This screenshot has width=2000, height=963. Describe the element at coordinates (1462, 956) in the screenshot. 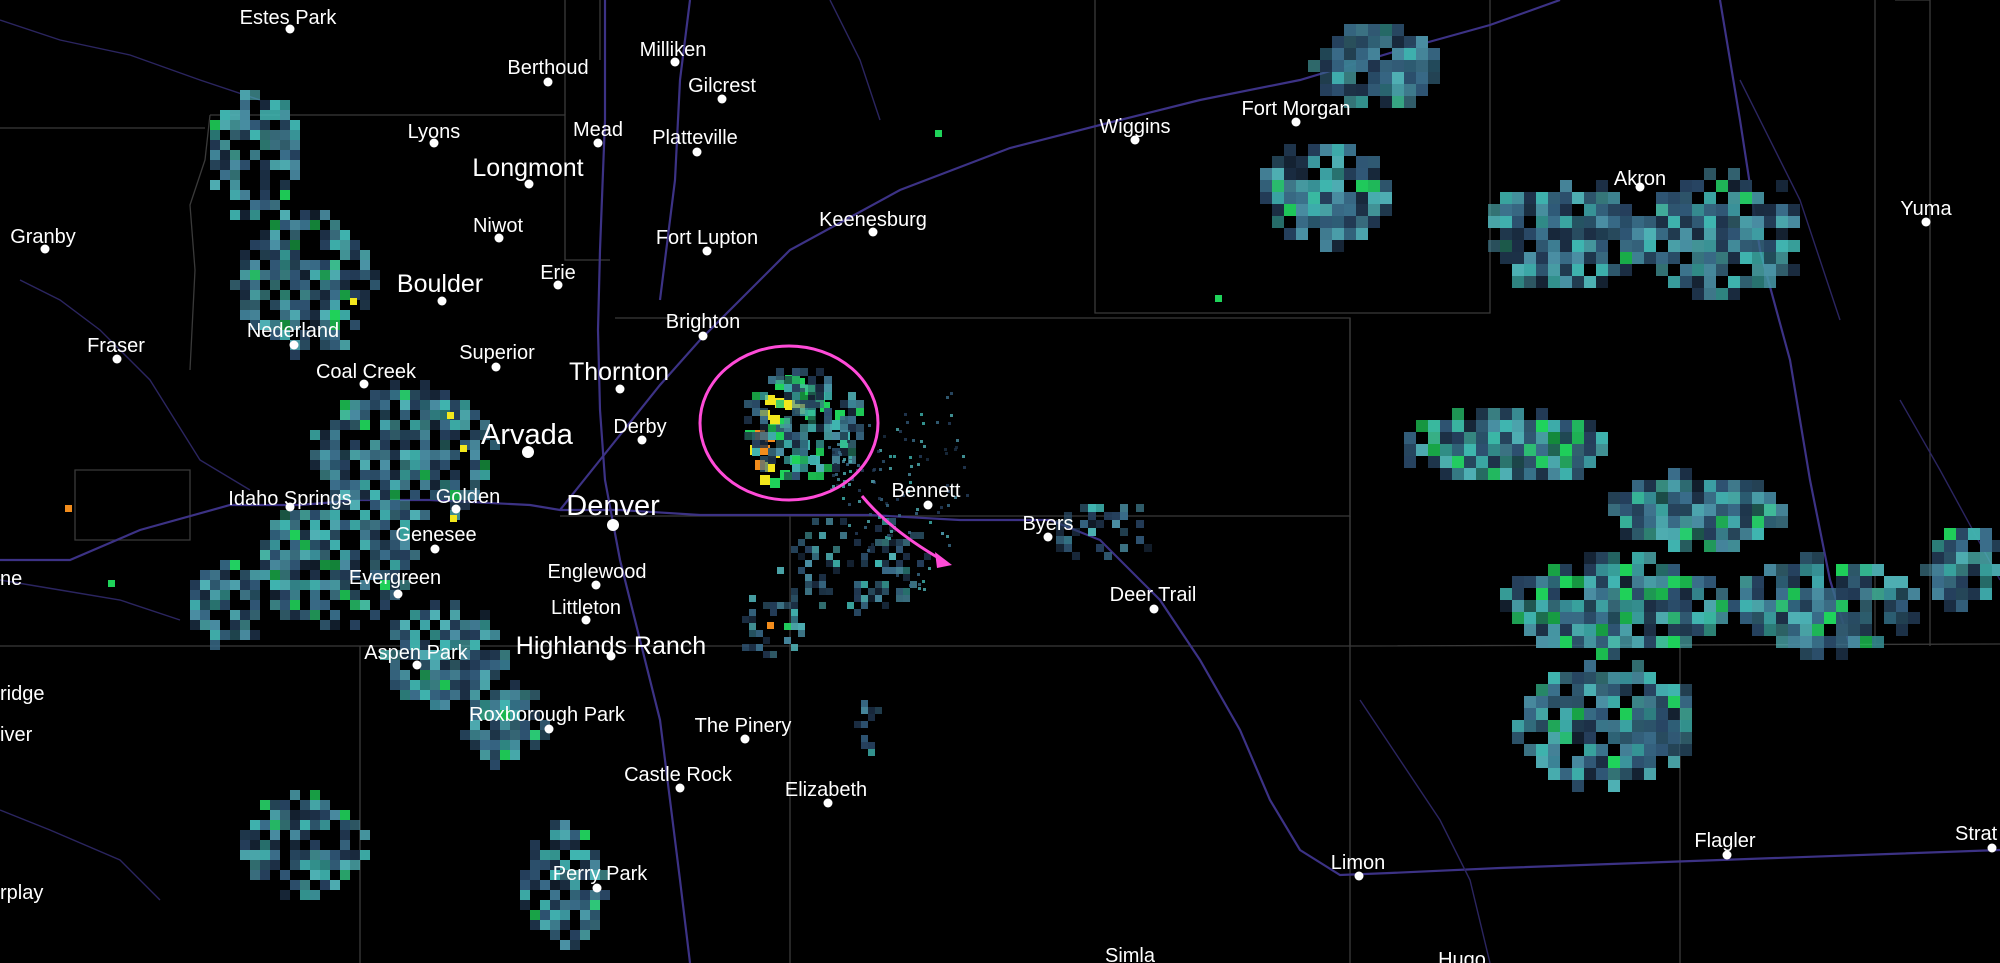

I see `city-hugo: Hugo` at that location.